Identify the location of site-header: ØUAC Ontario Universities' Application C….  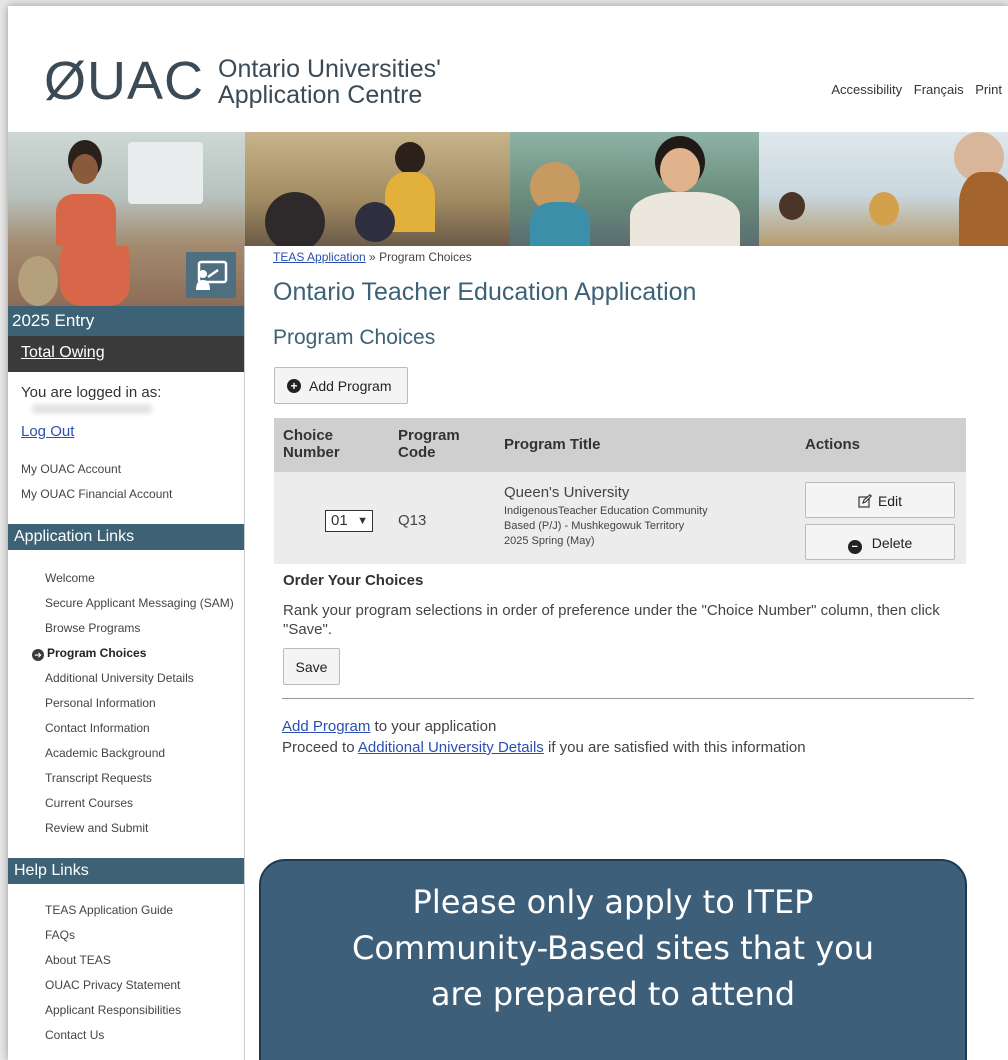
(508, 69).